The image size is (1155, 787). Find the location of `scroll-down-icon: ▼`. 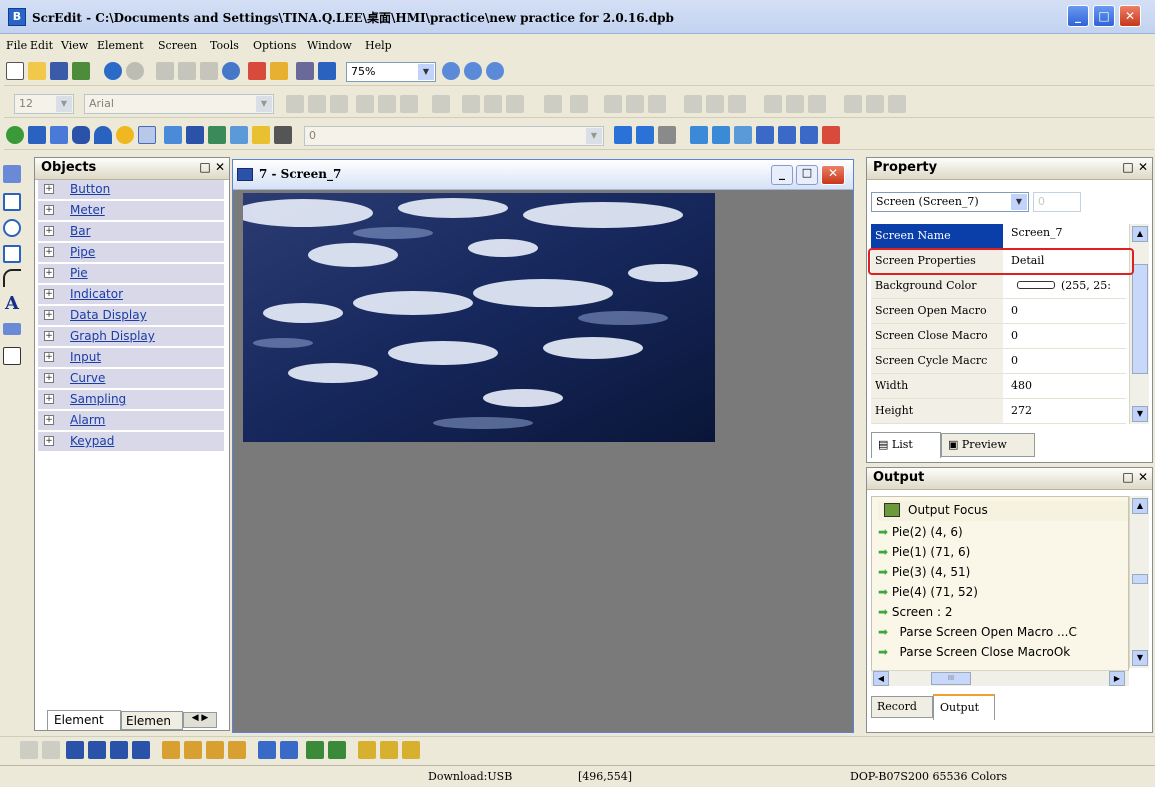

scroll-down-icon: ▼ is located at coordinates (1140, 658).